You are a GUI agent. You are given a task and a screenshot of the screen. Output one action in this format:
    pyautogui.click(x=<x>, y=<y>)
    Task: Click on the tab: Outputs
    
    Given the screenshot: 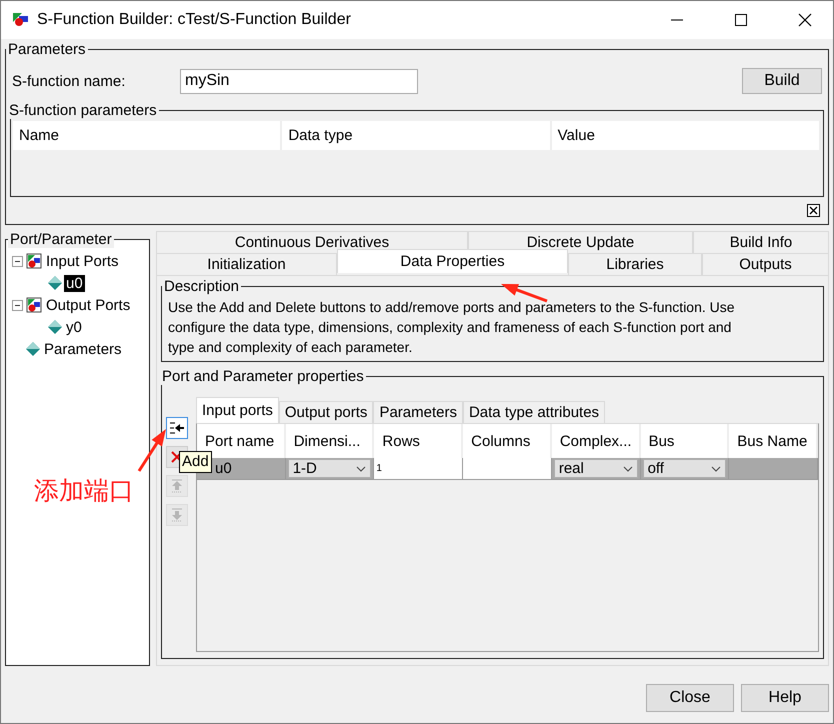 What is the action you would take?
    pyautogui.click(x=765, y=264)
    